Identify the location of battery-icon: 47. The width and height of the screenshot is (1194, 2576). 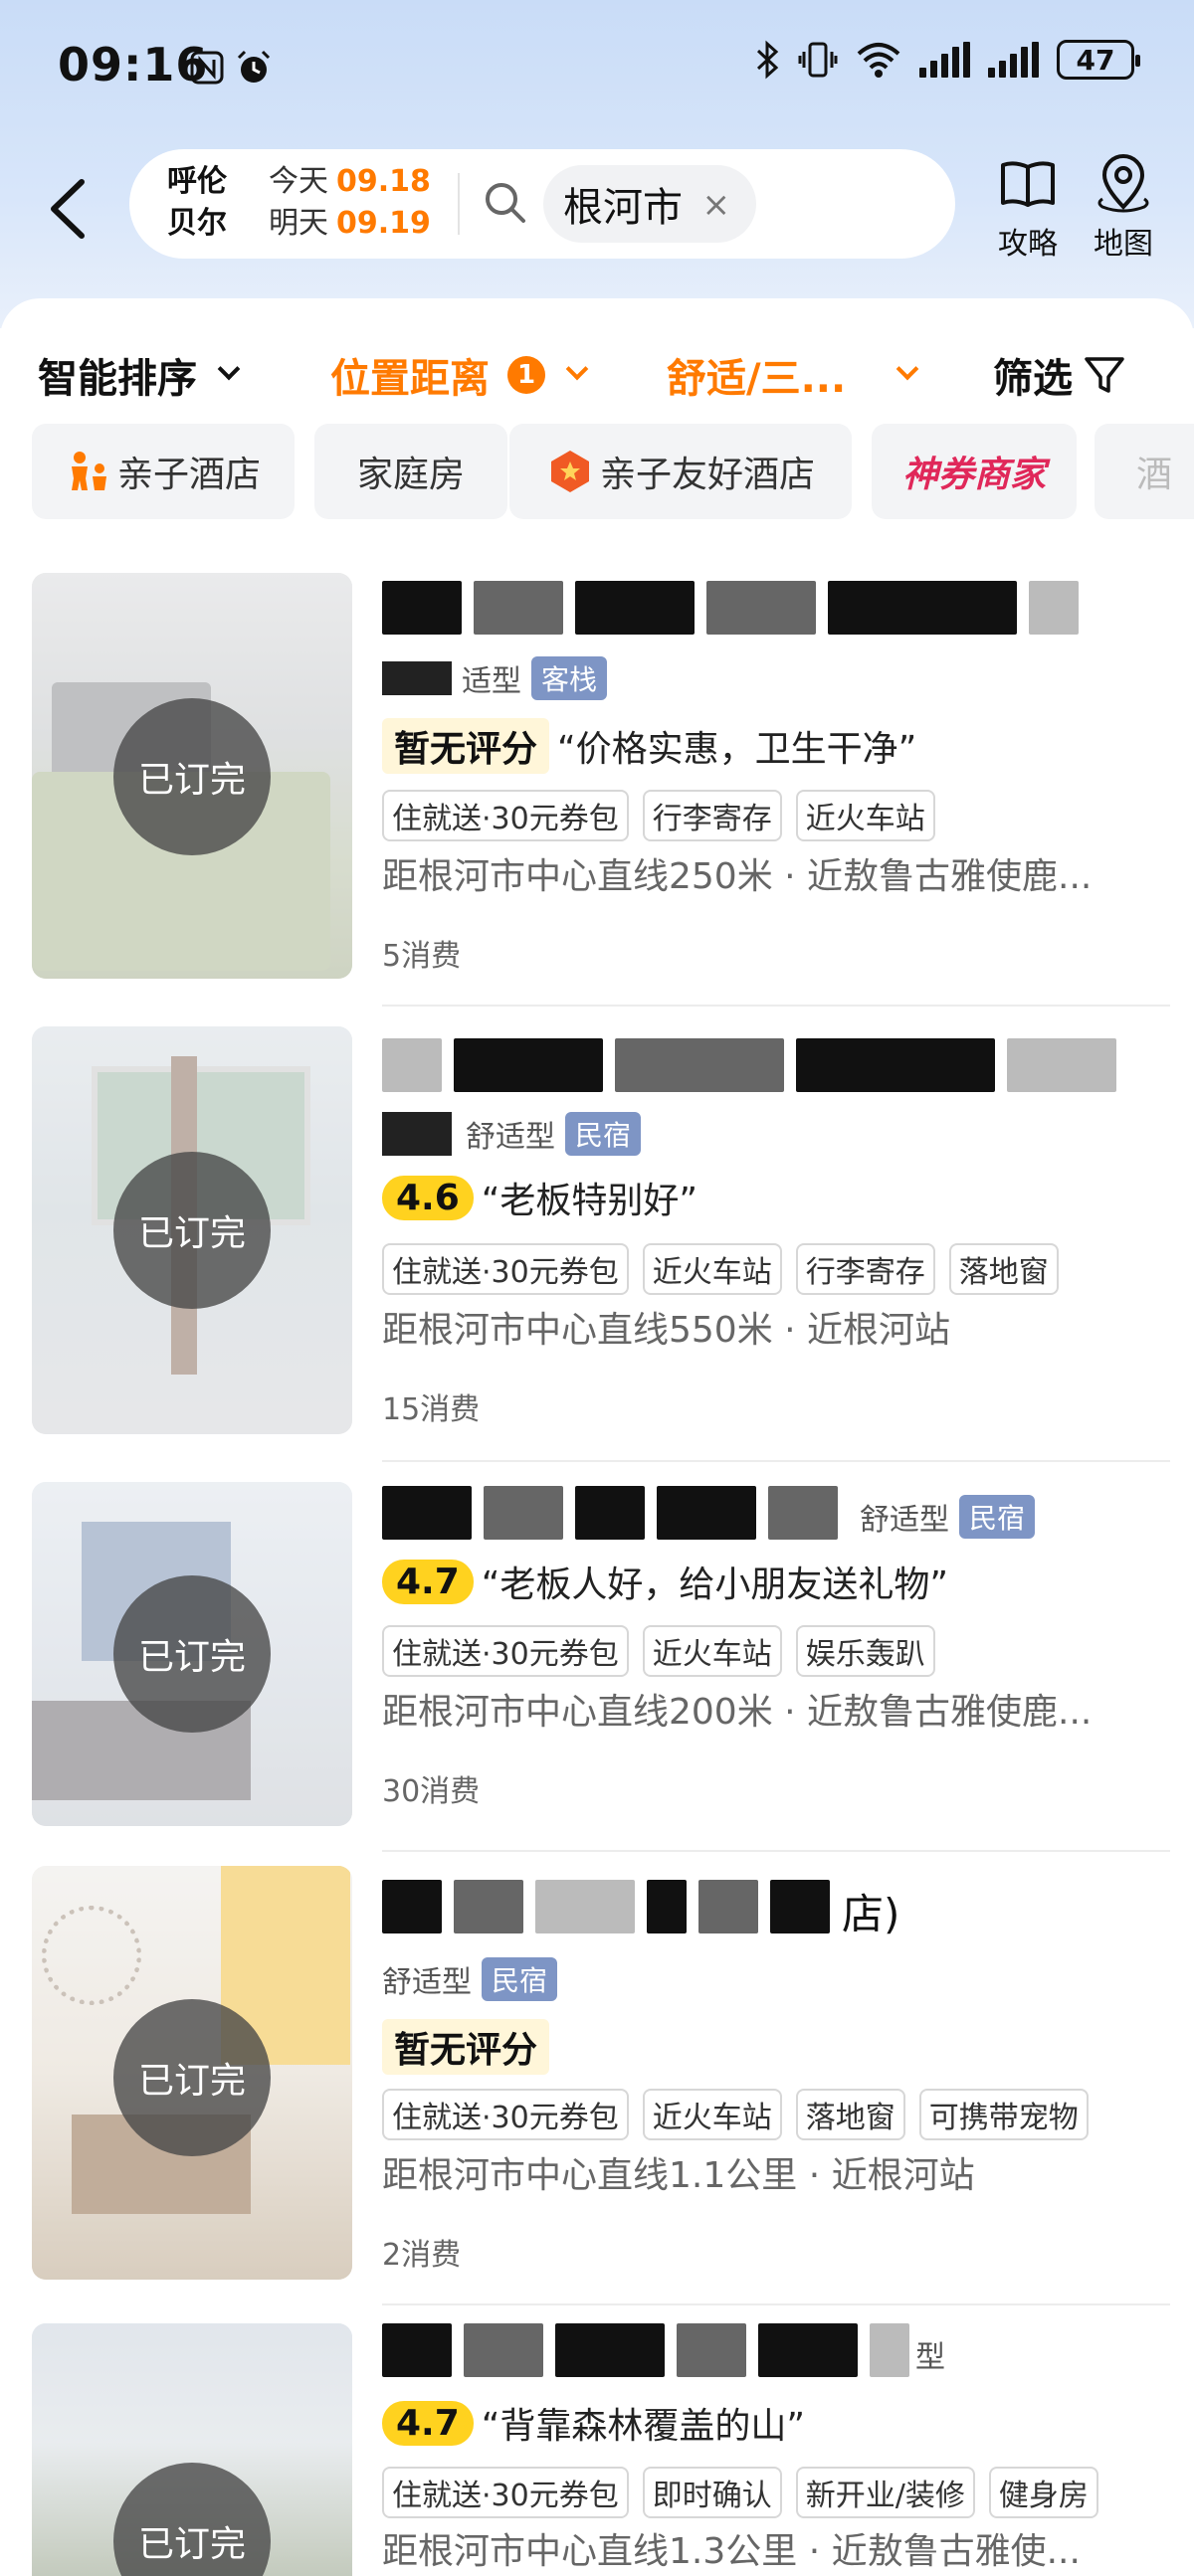
(1098, 60).